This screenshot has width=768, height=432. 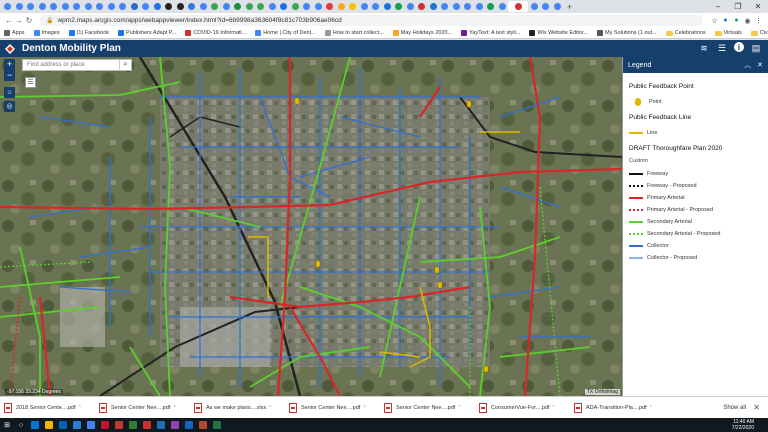 What do you see at coordinates (714, 21) in the screenshot?
I see `bookmark-star-icon: ☆` at bounding box center [714, 21].